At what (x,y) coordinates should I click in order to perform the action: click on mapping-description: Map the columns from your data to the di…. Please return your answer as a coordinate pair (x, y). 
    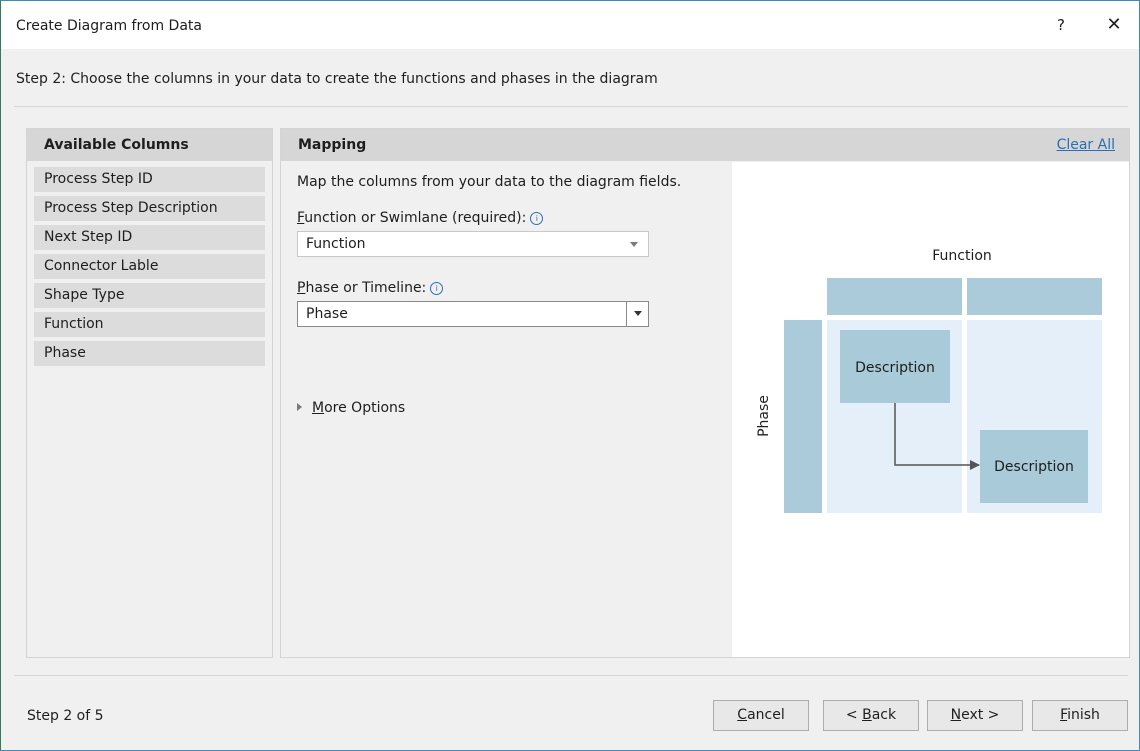
    Looking at the image, I should click on (489, 182).